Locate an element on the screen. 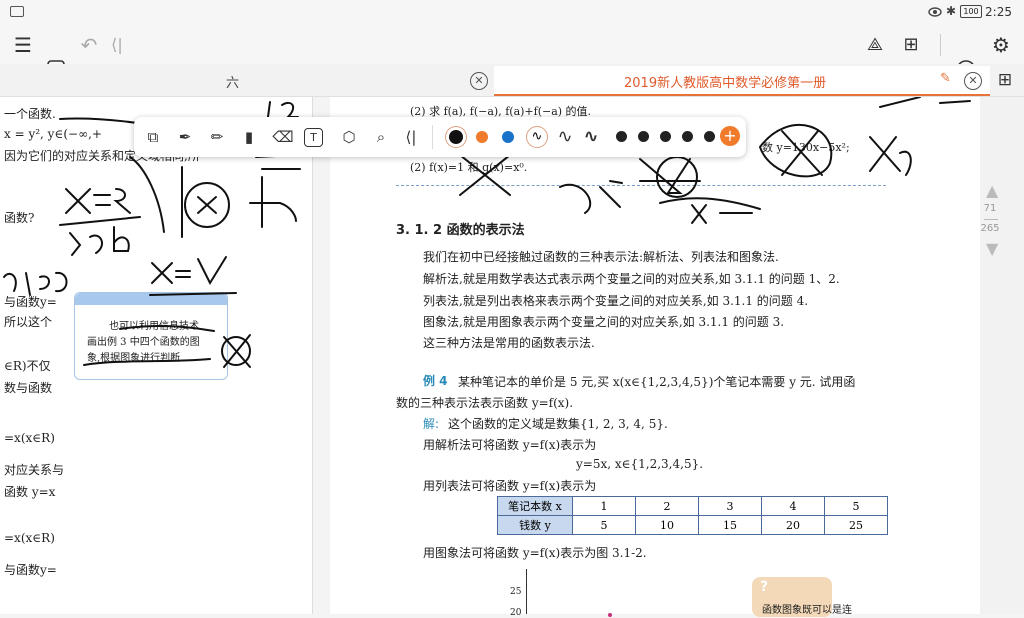 The width and height of the screenshot is (1024, 618). current-page: 71 is located at coordinates (990, 208).